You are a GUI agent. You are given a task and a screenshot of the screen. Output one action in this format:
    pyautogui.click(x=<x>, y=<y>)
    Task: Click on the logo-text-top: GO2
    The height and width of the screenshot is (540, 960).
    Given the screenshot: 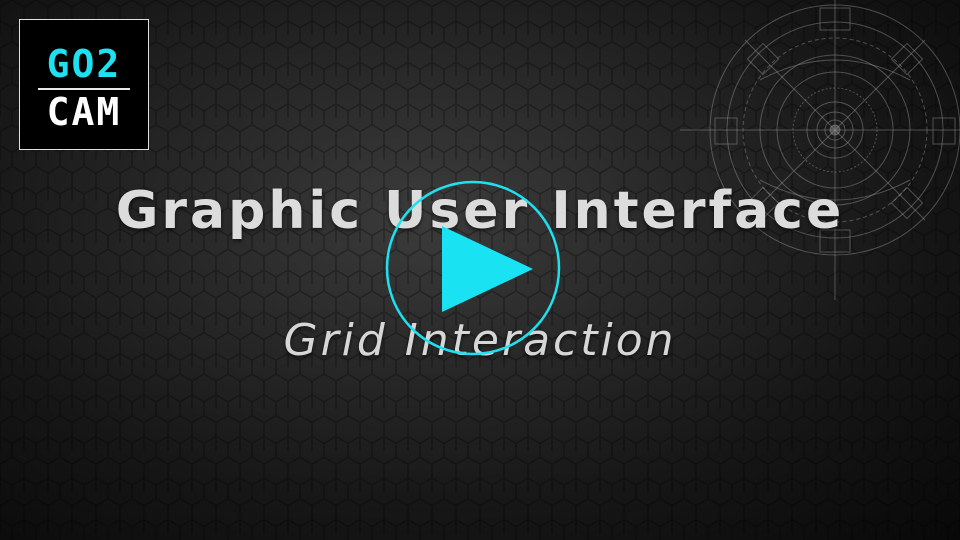 What is the action you would take?
    pyautogui.click(x=84, y=64)
    